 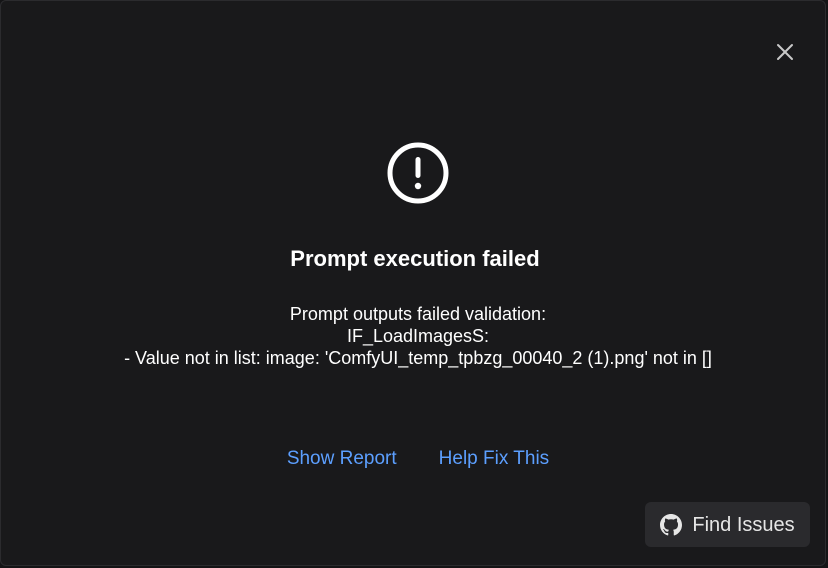 What do you see at coordinates (418, 336) in the screenshot?
I see `error-message-line: IF_LoadImagesS:` at bounding box center [418, 336].